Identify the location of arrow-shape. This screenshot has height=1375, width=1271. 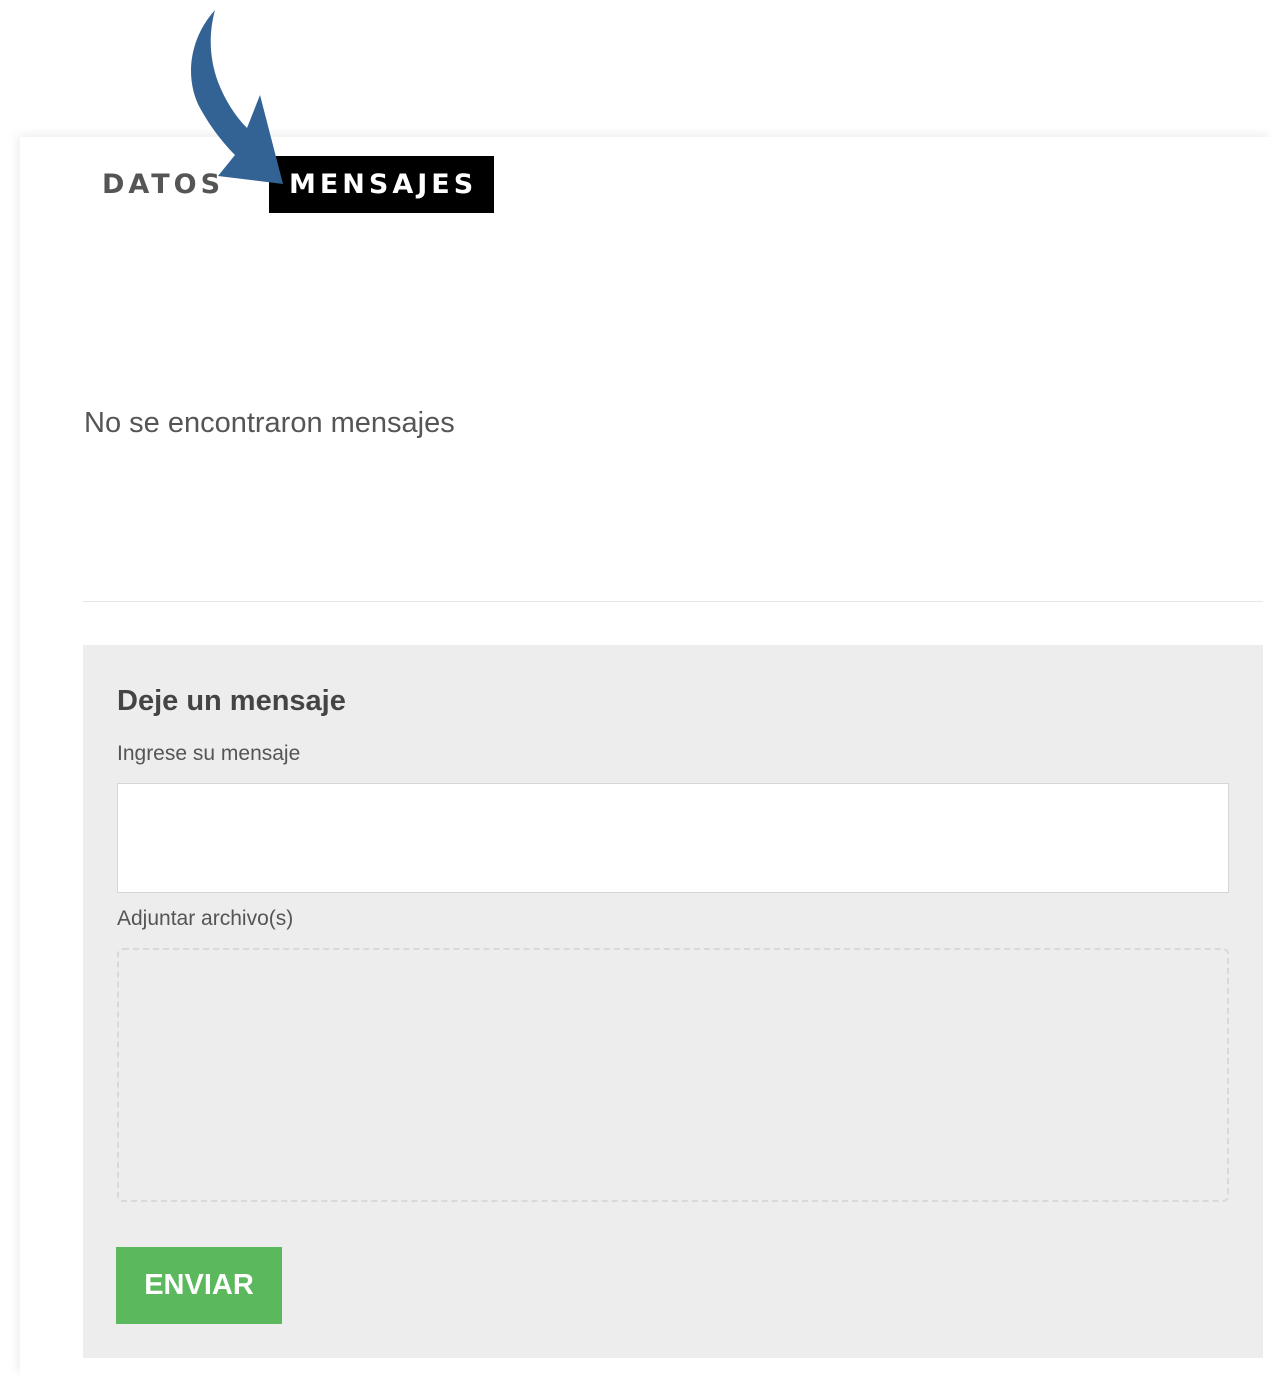
(237, 97).